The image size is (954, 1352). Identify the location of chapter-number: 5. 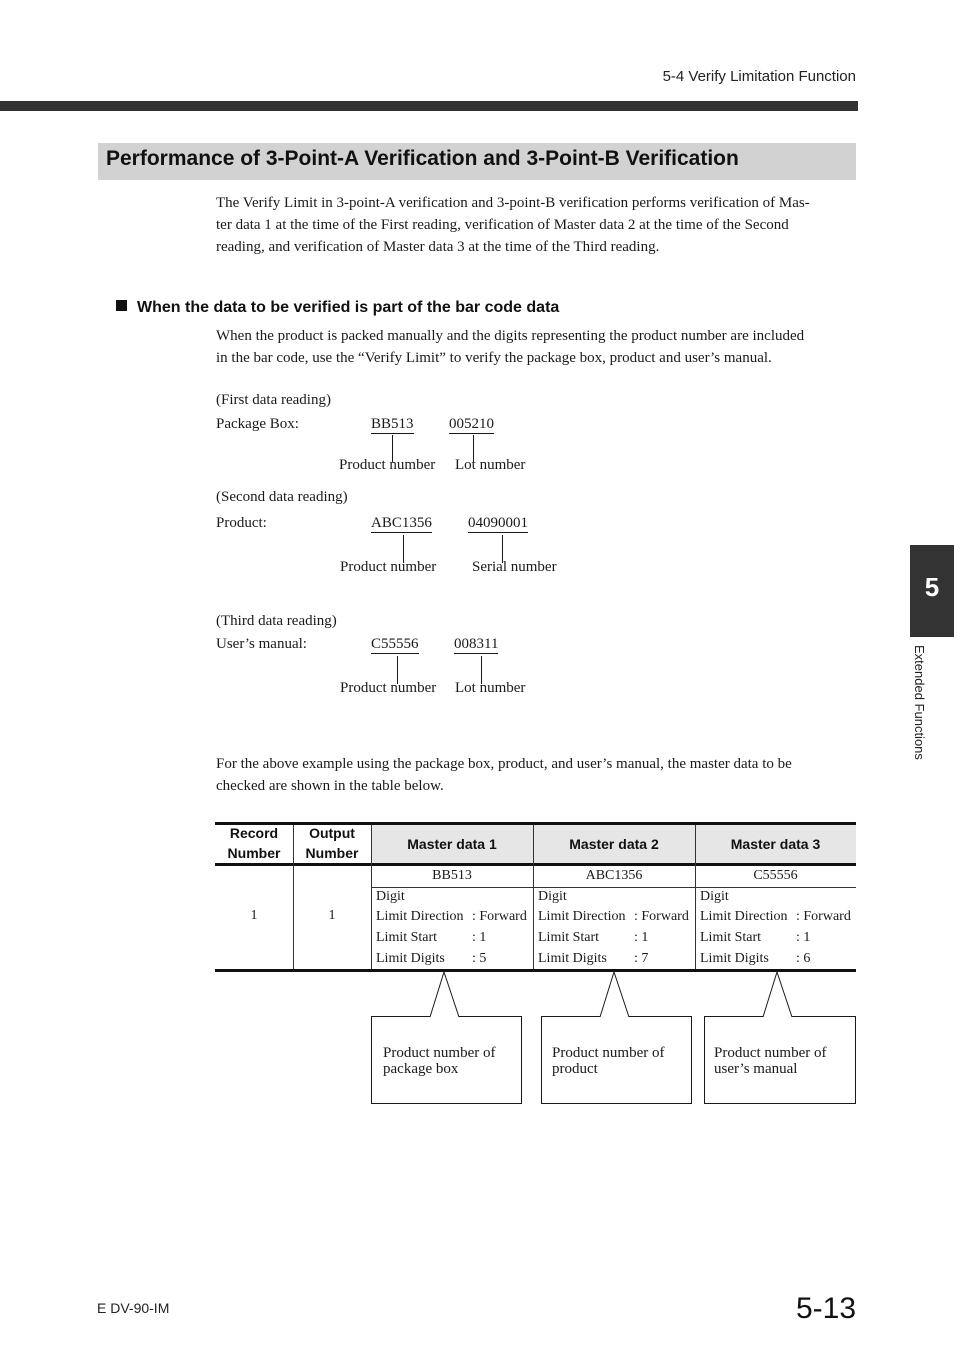
(932, 587).